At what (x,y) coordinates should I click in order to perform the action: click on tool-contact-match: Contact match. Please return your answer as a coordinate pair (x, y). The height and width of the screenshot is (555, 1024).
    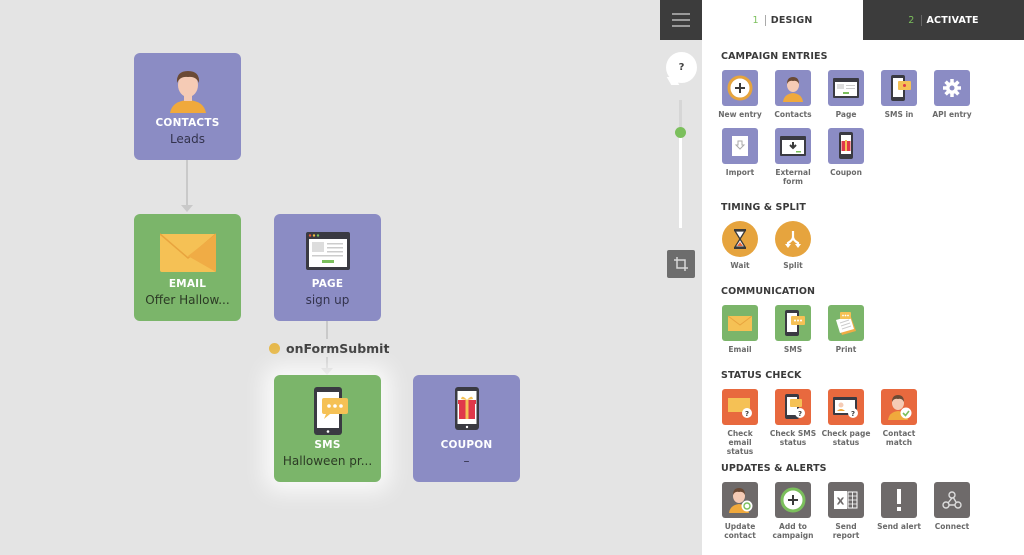
    Looking at the image, I should click on (899, 418).